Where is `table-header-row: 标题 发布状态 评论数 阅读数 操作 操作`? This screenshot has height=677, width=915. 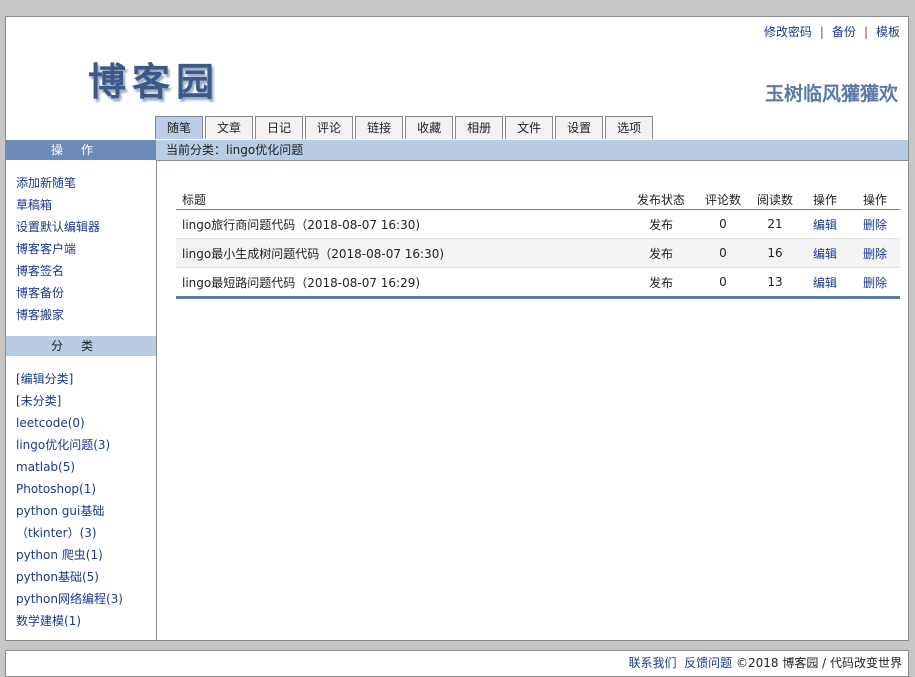
table-header-row: 标题 发布状态 评论数 阅读数 操作 操作 is located at coordinates (538, 199).